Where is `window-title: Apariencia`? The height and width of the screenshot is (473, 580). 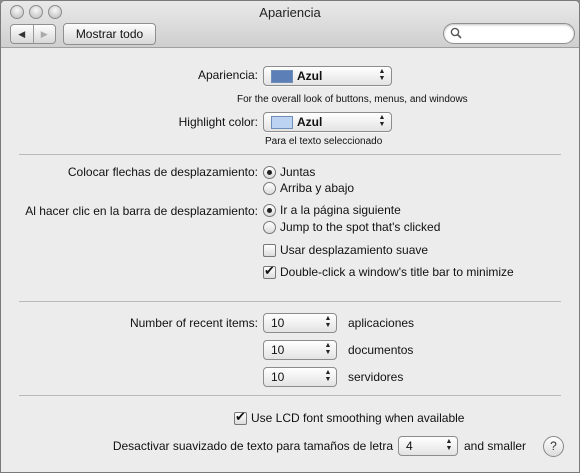
window-title: Apariencia is located at coordinates (290, 12).